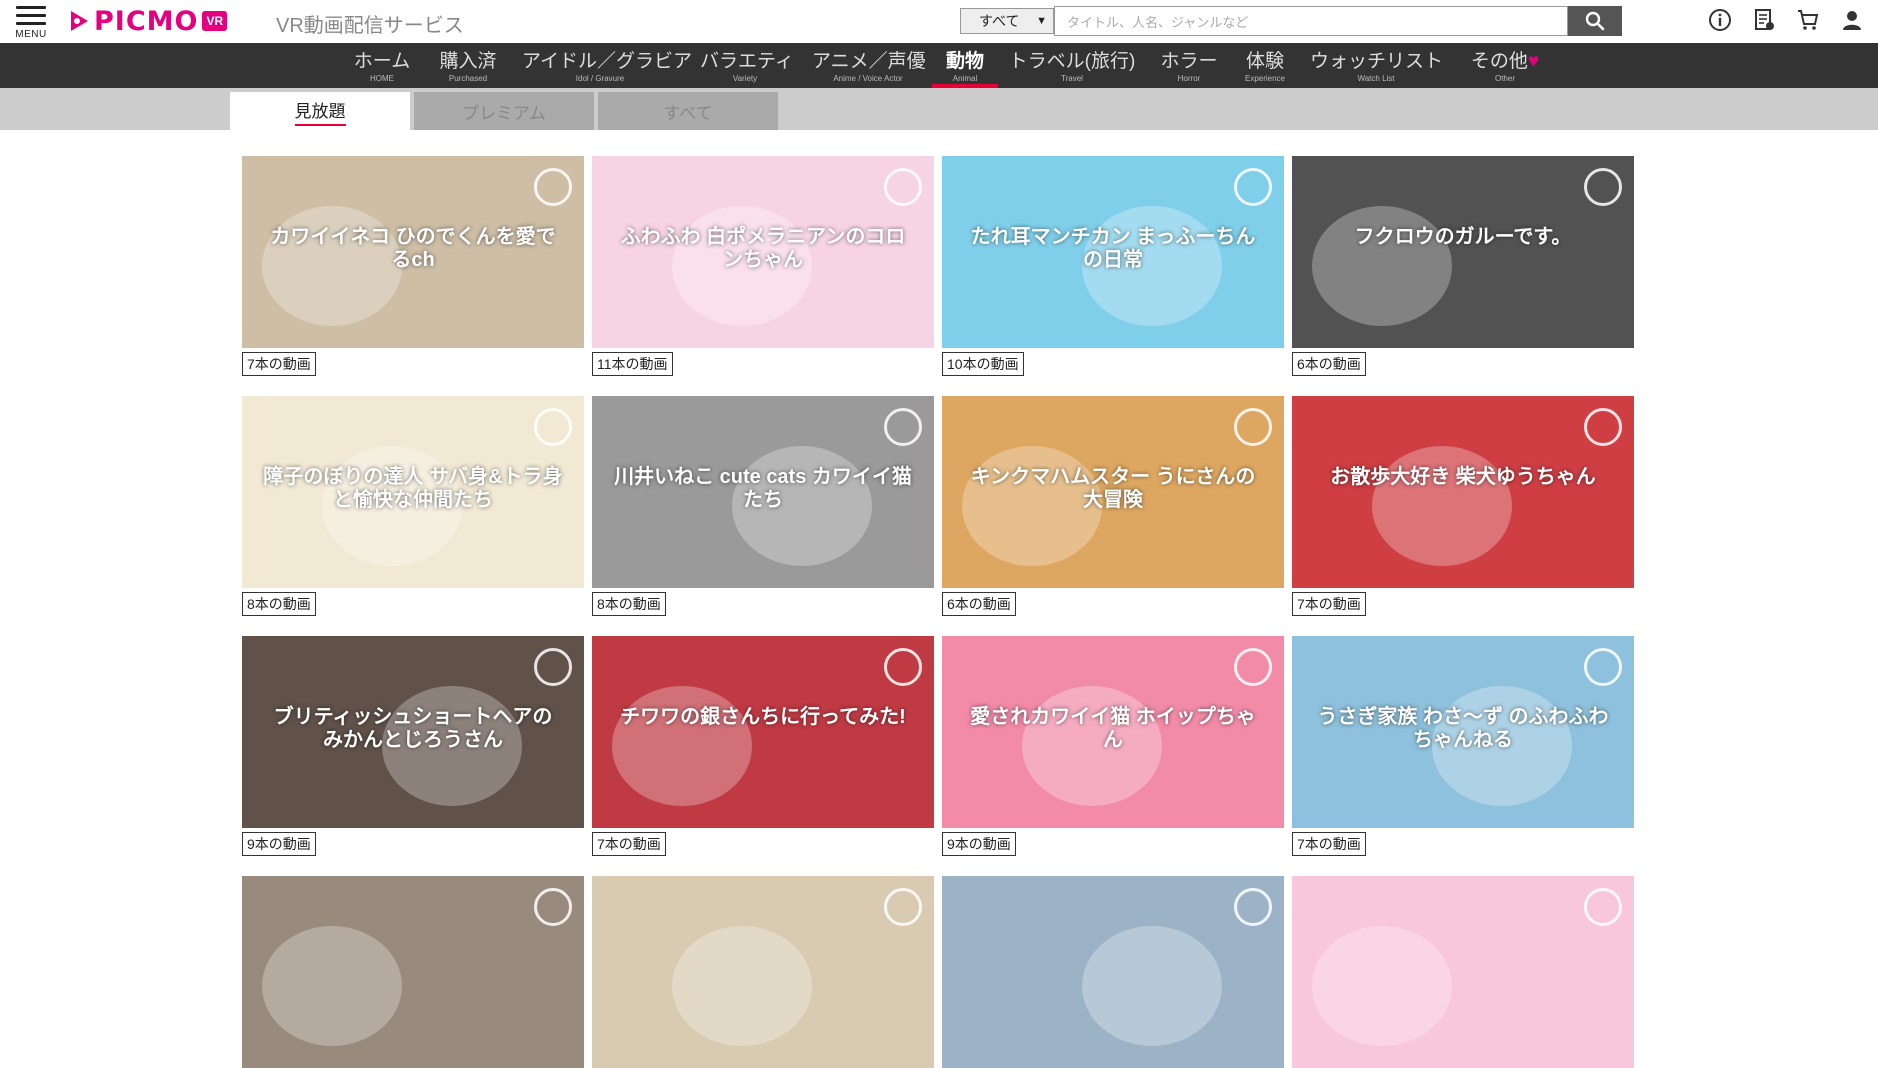  What do you see at coordinates (939, 109) in the screenshot?
I see `tab-bar: 見放題 プレミアム すべて` at bounding box center [939, 109].